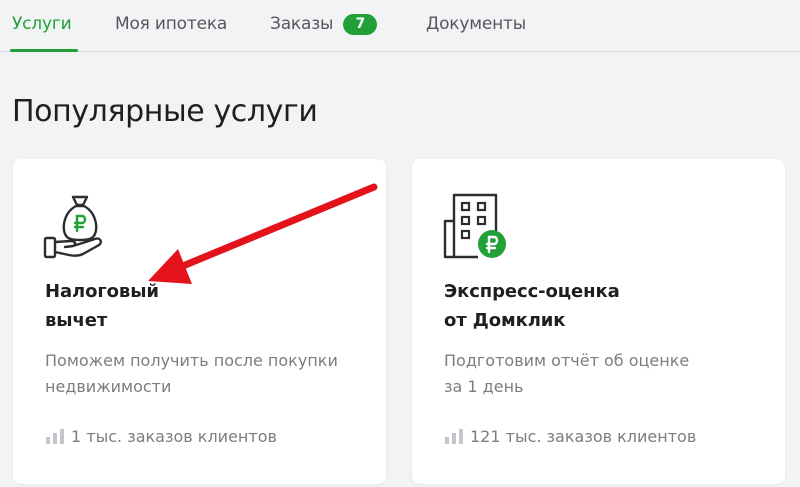  I want to click on card-title-line: Налоговый, so click(102, 291).